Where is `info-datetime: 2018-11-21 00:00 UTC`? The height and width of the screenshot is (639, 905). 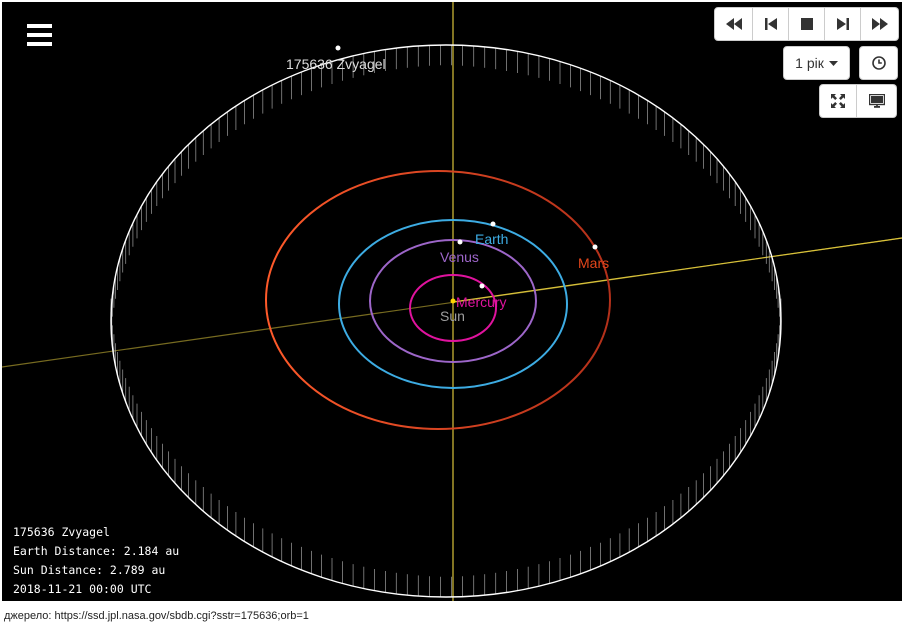 info-datetime: 2018-11-21 00:00 UTC is located at coordinates (82, 589).